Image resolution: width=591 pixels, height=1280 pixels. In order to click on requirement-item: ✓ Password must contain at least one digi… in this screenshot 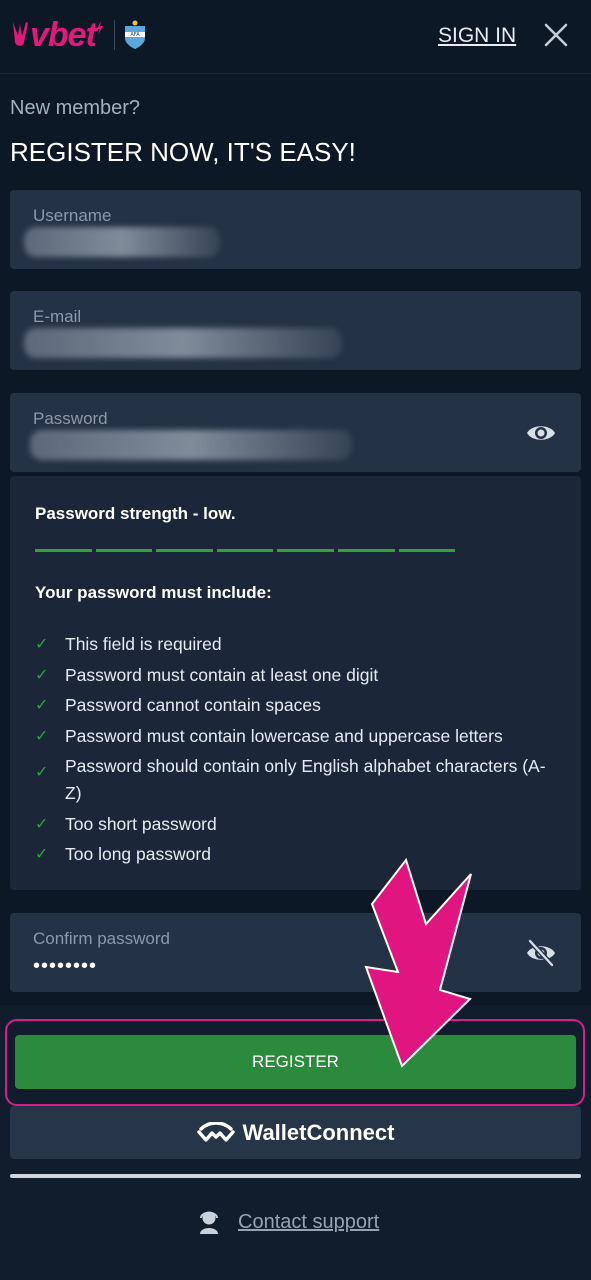, I will do `click(295, 675)`.